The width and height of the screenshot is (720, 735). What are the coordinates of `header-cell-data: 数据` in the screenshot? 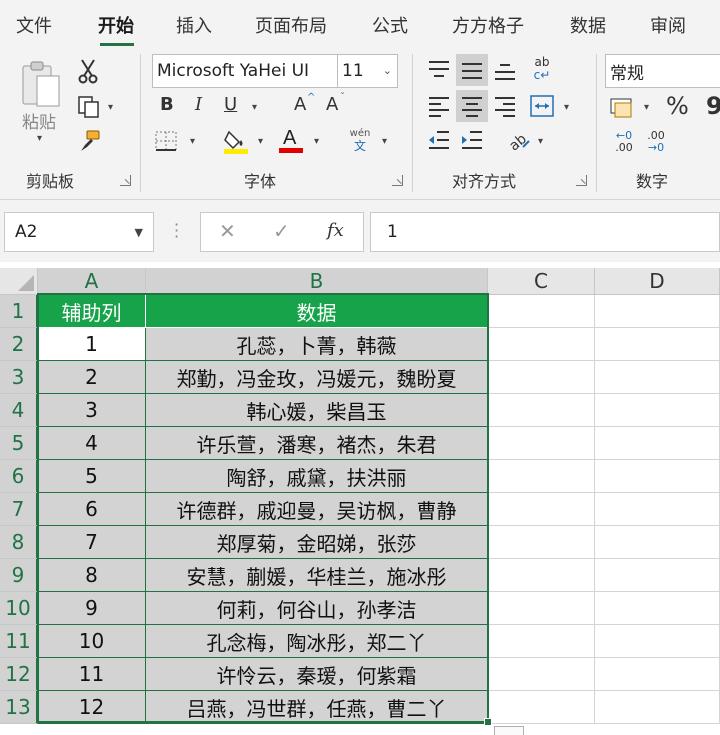 It's located at (317, 311).